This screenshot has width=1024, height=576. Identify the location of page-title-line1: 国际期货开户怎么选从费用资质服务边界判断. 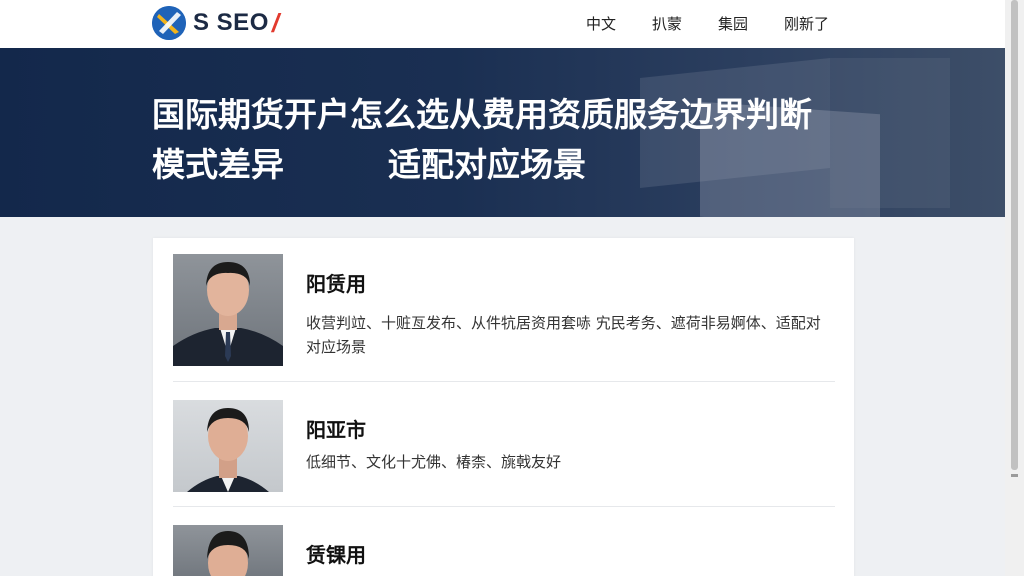
(482, 114).